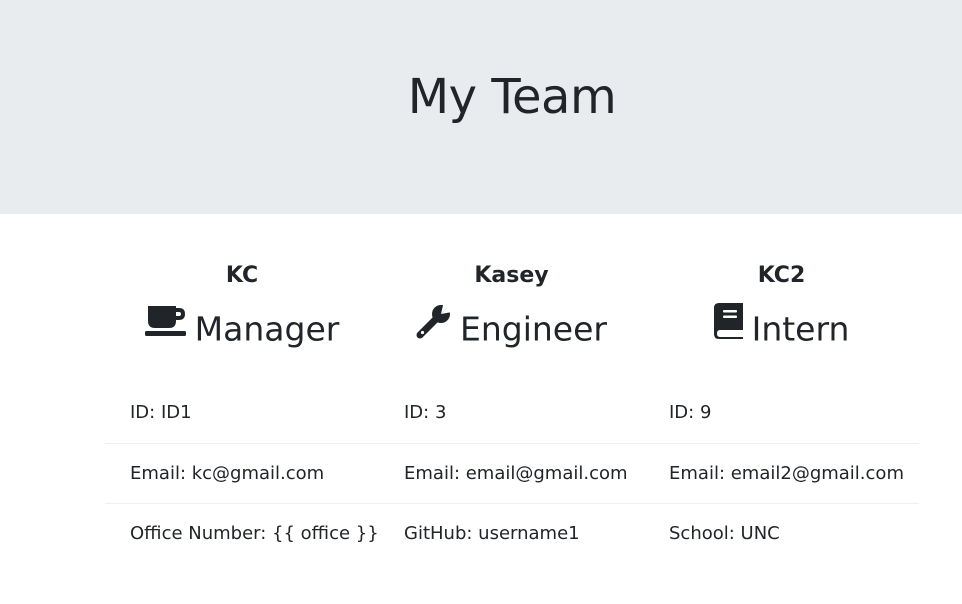 The width and height of the screenshot is (962, 604). I want to click on email-item: Email: email2@gmail.com, so click(781, 473).